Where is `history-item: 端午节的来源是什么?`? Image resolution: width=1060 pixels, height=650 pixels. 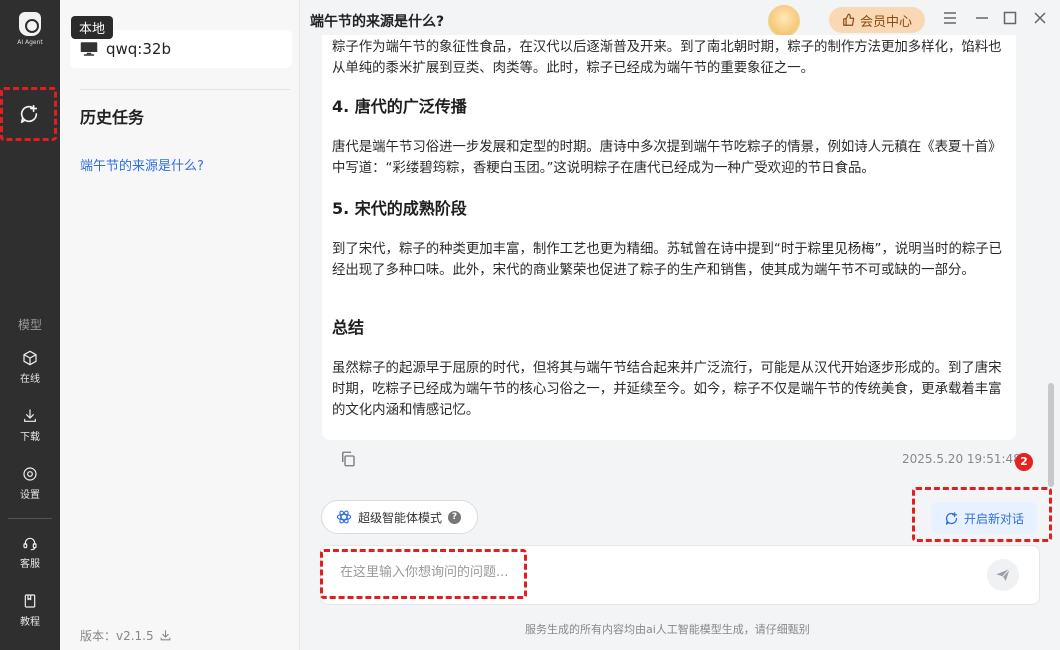 history-item: 端午节的来源是什么? is located at coordinates (142, 164).